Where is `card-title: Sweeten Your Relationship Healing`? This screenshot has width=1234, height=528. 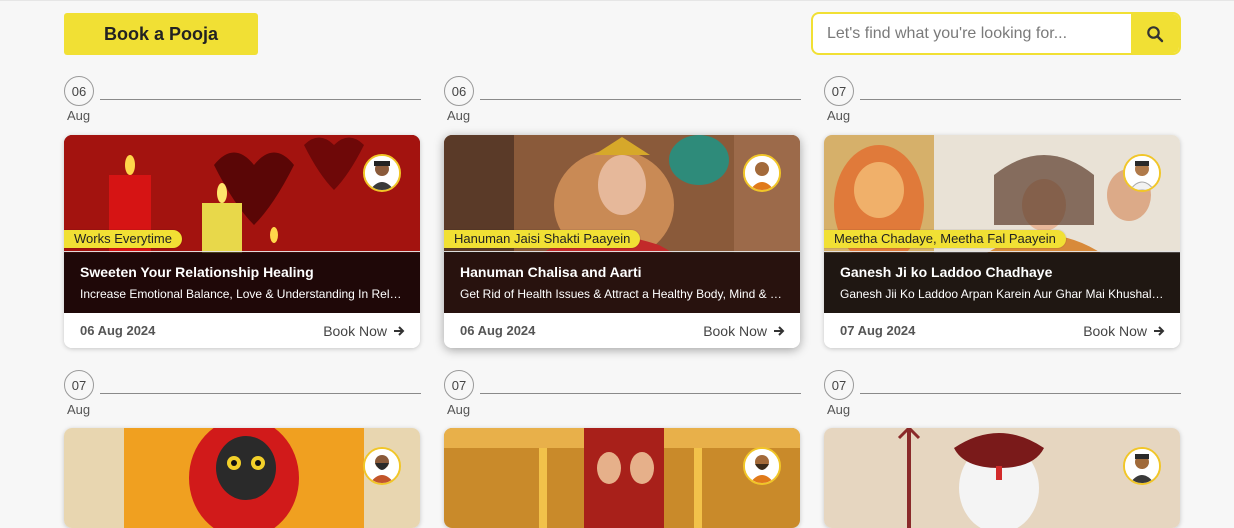 card-title: Sweeten Your Relationship Healing is located at coordinates (197, 272).